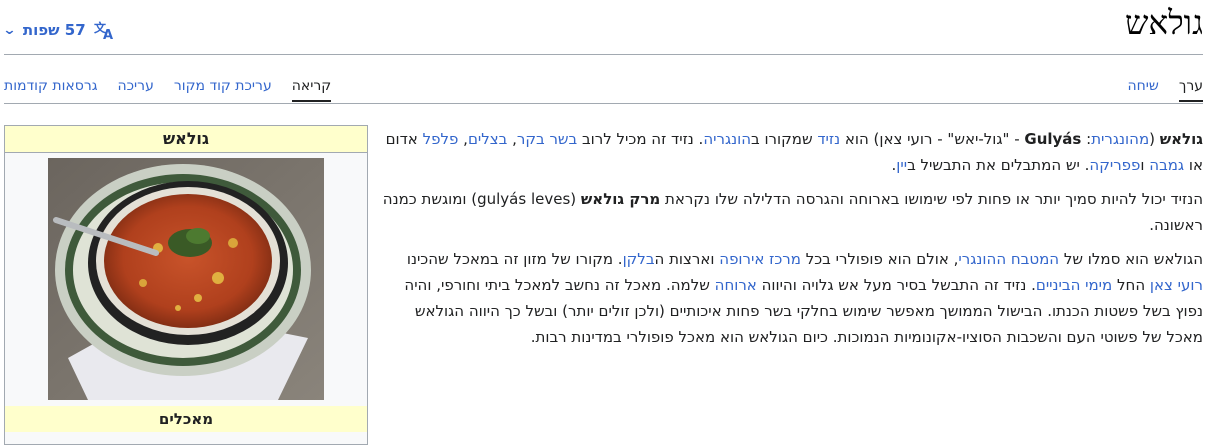  I want to click on text: החל, so click(1131, 285).